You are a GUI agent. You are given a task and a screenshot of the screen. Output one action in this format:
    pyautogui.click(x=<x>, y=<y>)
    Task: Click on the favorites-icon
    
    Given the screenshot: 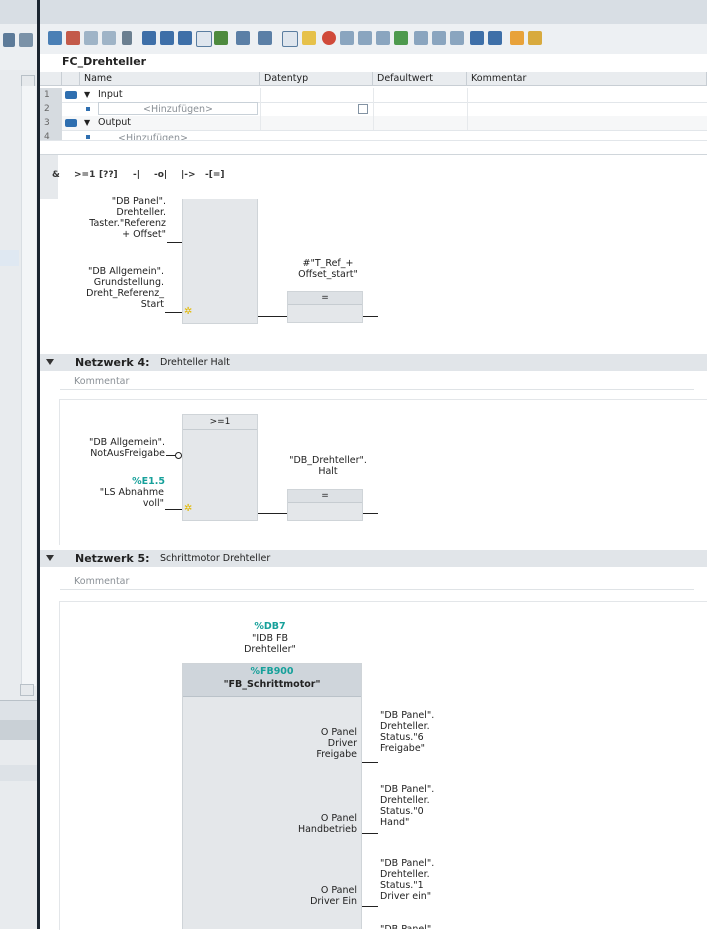 What is the action you would take?
    pyautogui.click(x=204, y=39)
    